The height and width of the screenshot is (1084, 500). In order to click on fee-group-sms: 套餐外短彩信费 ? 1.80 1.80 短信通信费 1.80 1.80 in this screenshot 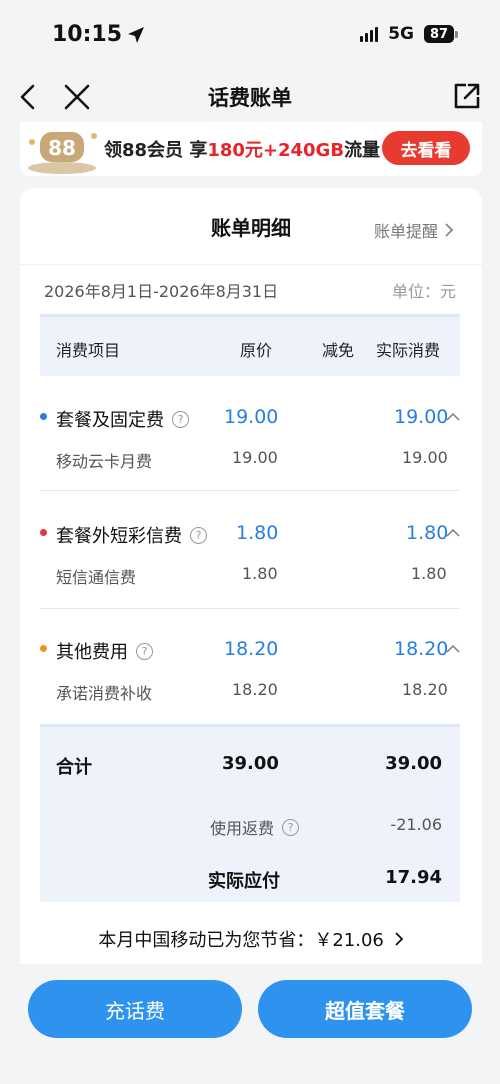, I will do `click(250, 554)`.